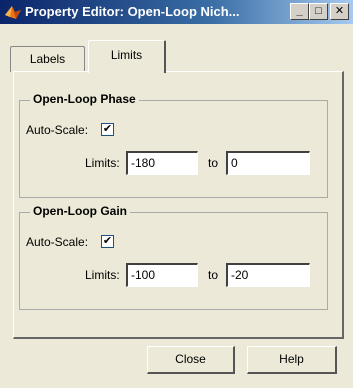 This screenshot has width=353, height=388. What do you see at coordinates (102, 275) in the screenshot?
I see `gain-limits-label: Limits:` at bounding box center [102, 275].